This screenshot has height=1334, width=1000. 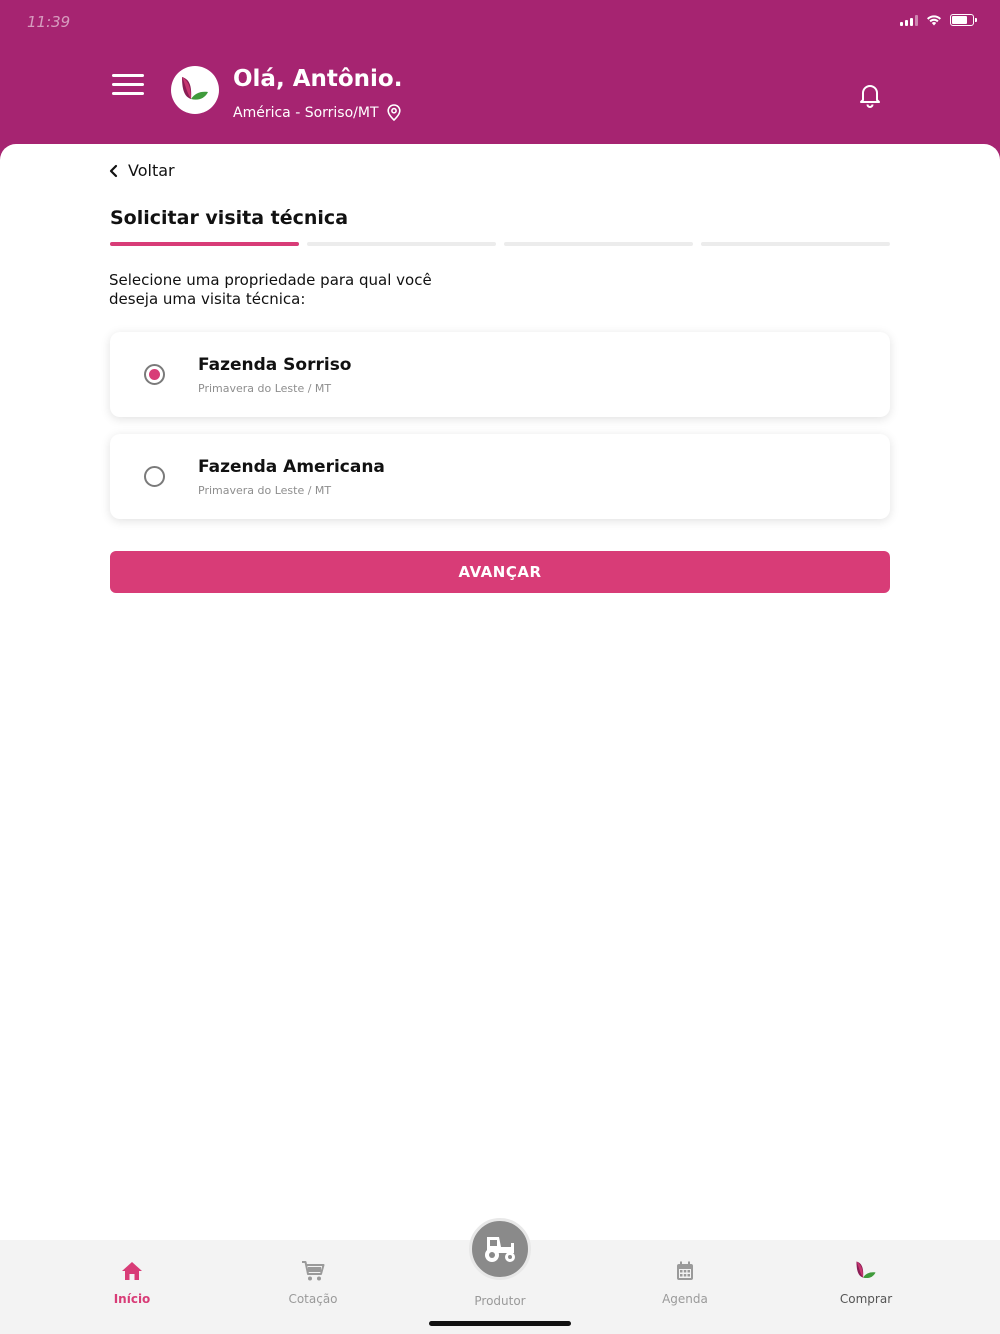 I want to click on cellular-signal-icon, so click(x=909, y=20).